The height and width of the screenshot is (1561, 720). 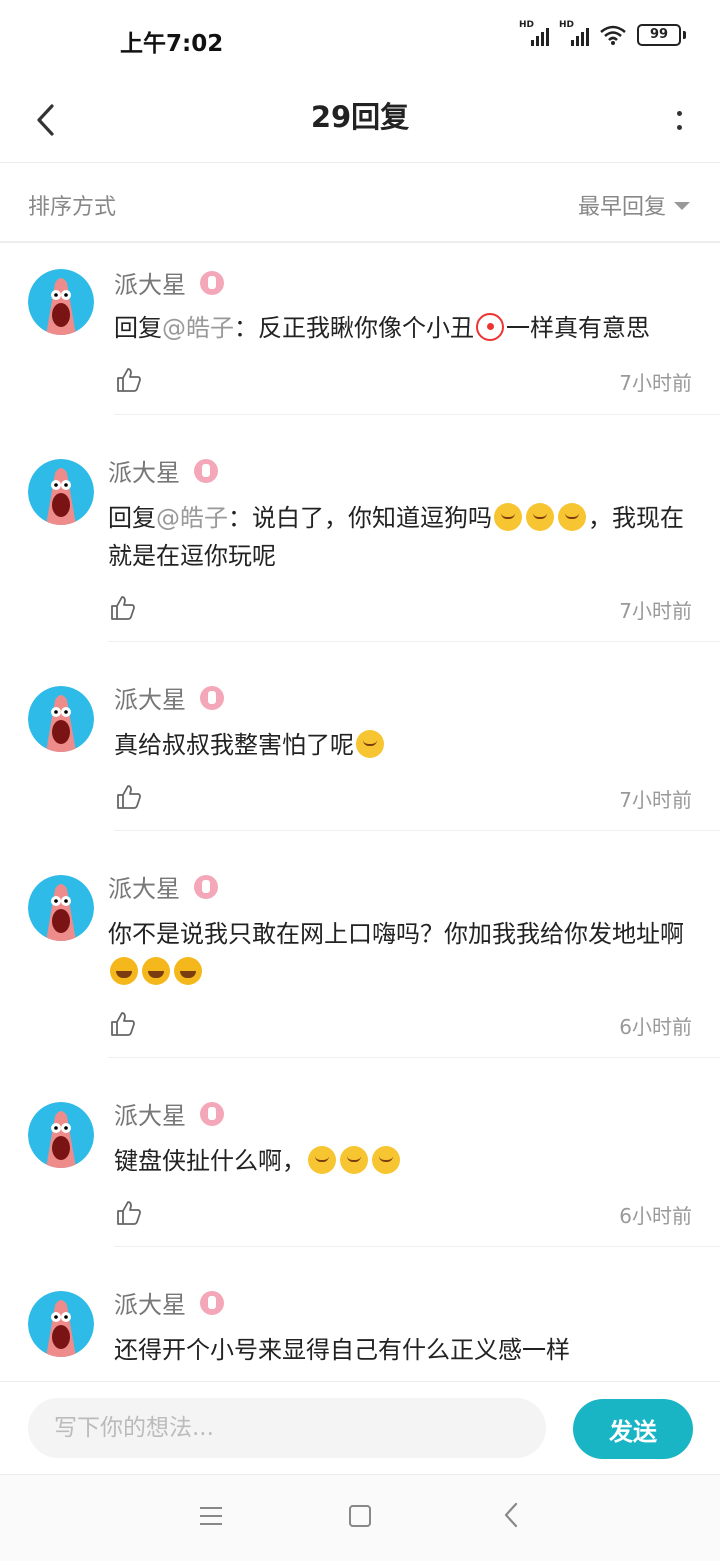 I want to click on more-options-button, so click(x=679, y=120).